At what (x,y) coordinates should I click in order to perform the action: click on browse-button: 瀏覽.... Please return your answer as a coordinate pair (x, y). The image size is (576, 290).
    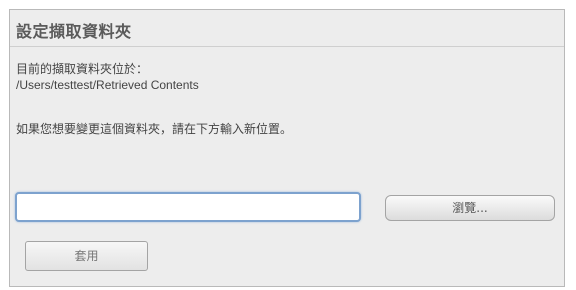
    Looking at the image, I should click on (470, 208).